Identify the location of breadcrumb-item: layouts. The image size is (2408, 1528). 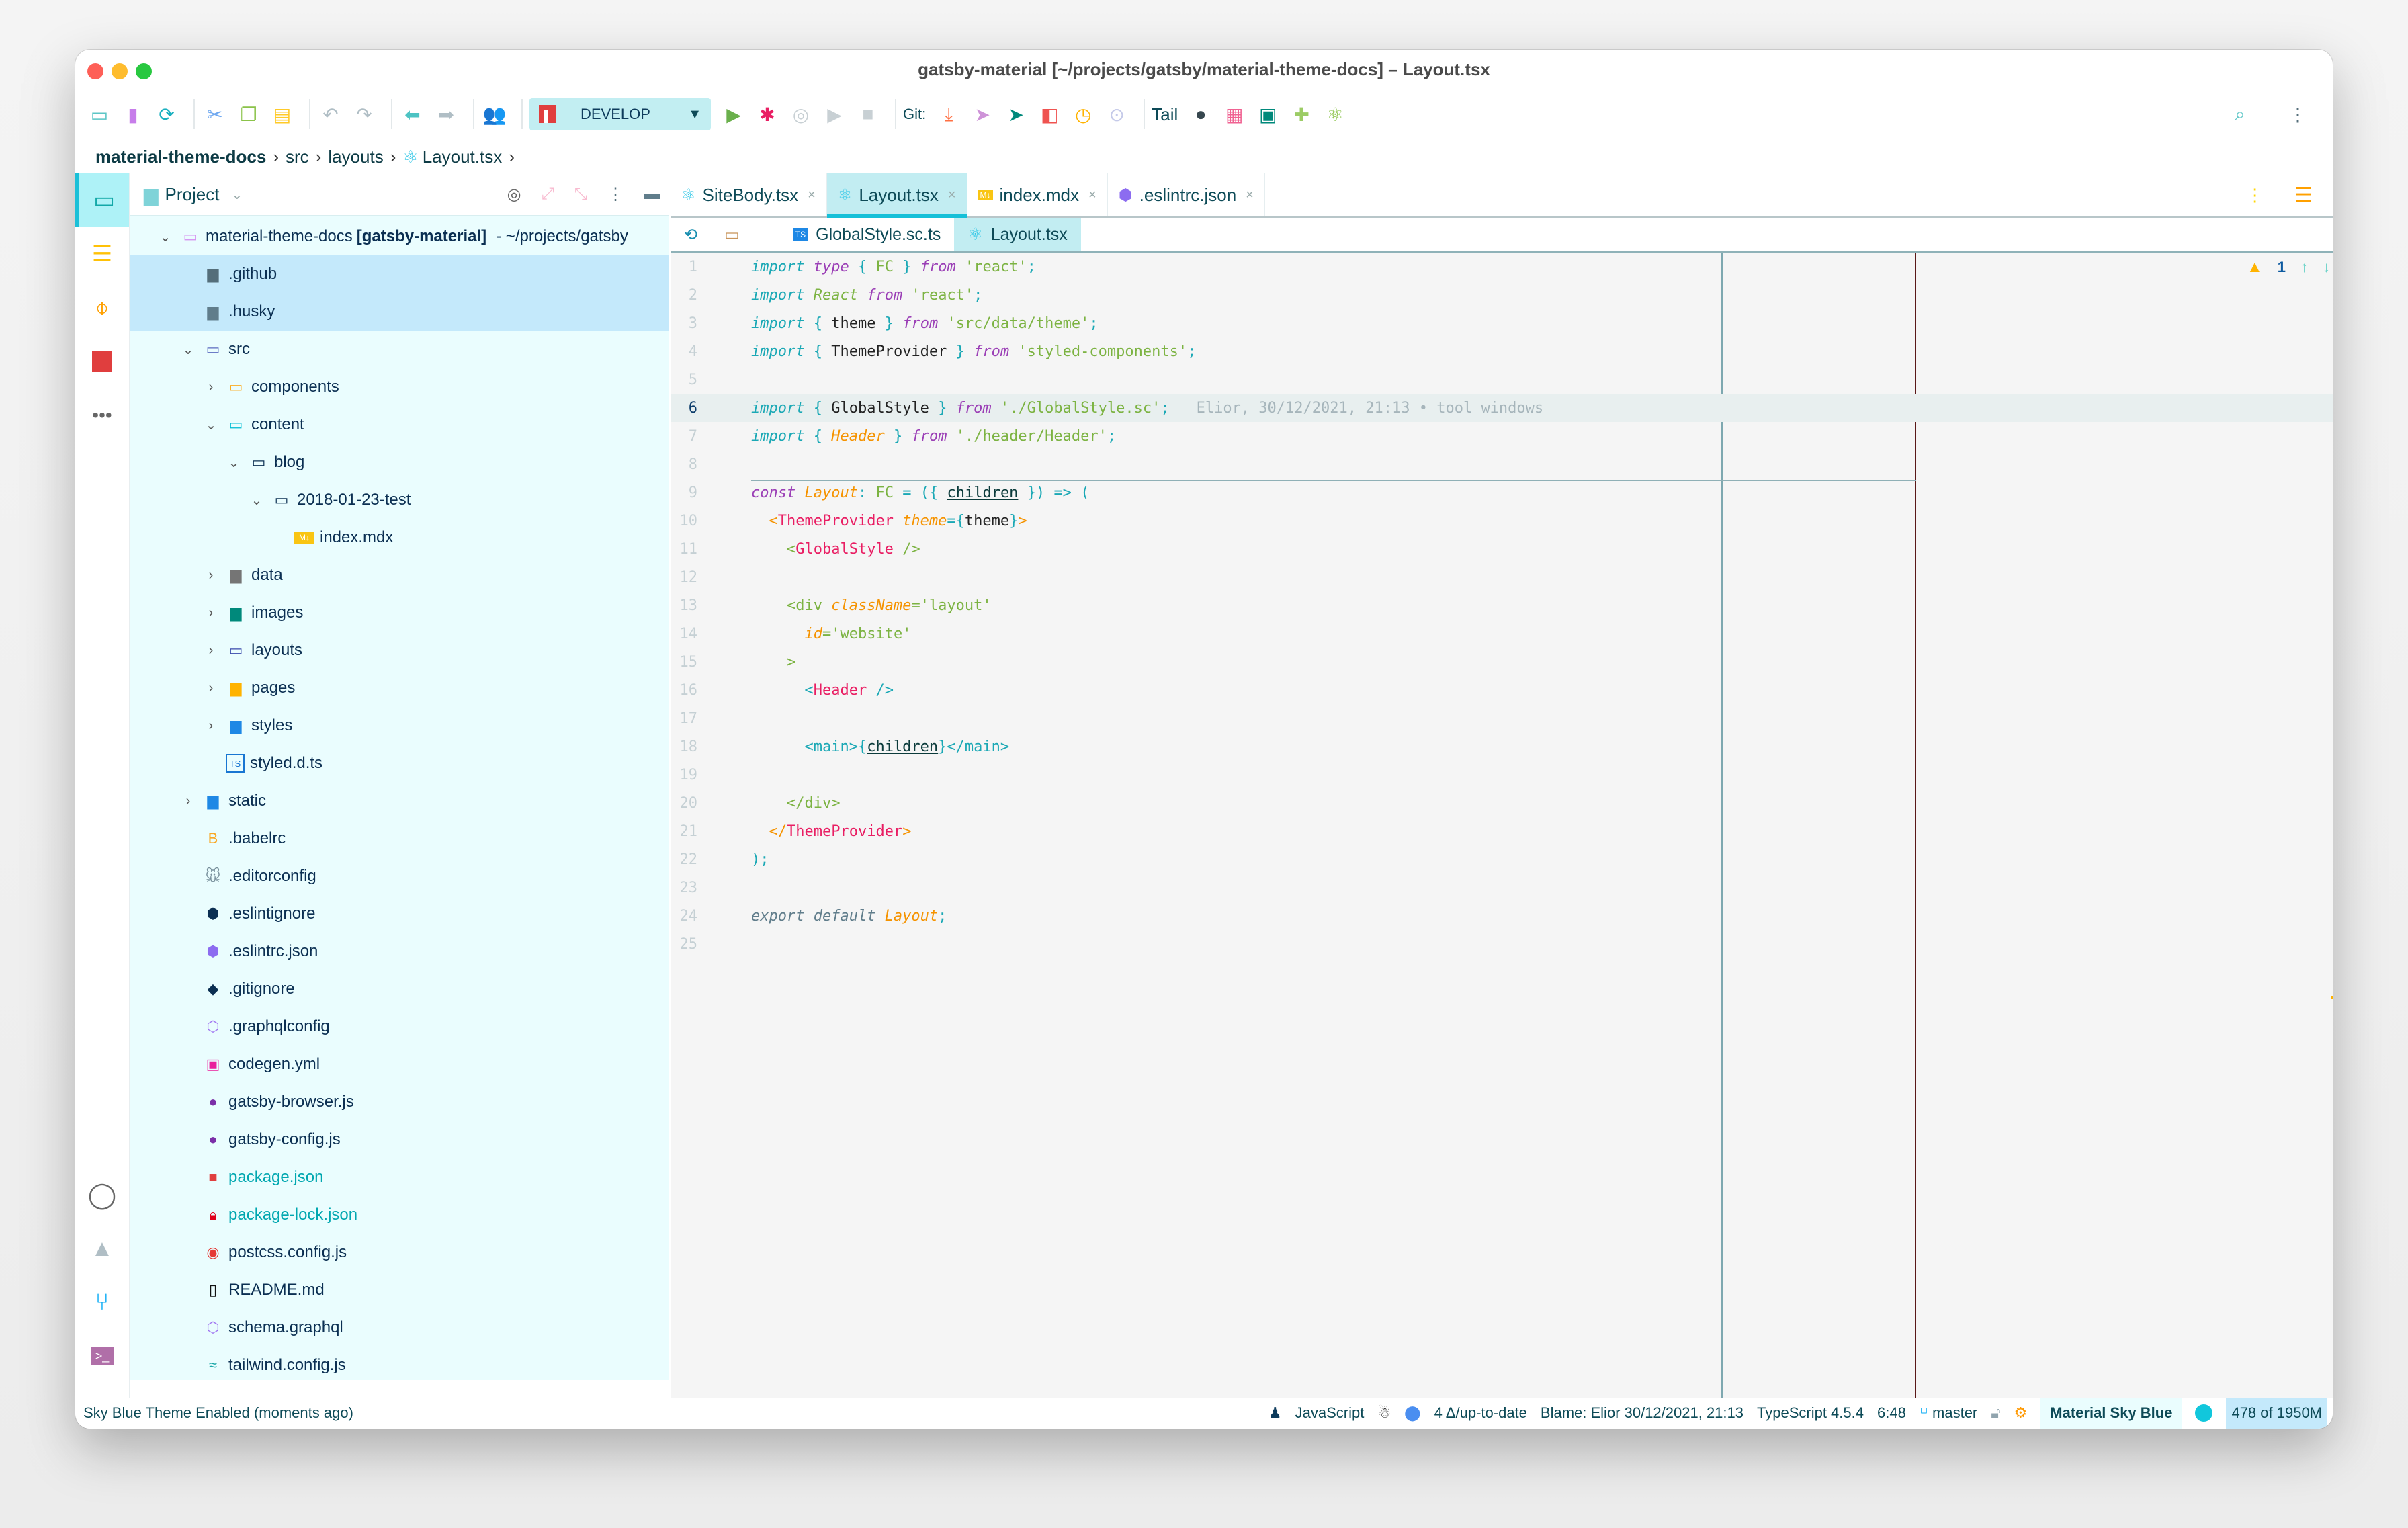
(355, 156).